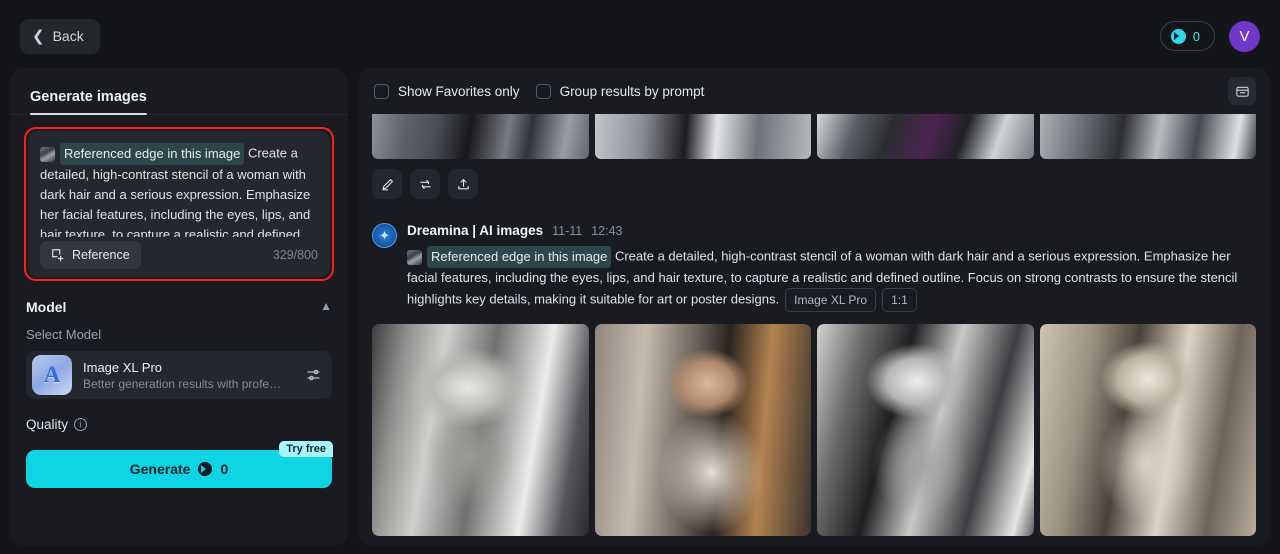 Image resolution: width=1280 pixels, height=554 pixels. I want to click on filter-label: Group results by prompt, so click(632, 91).